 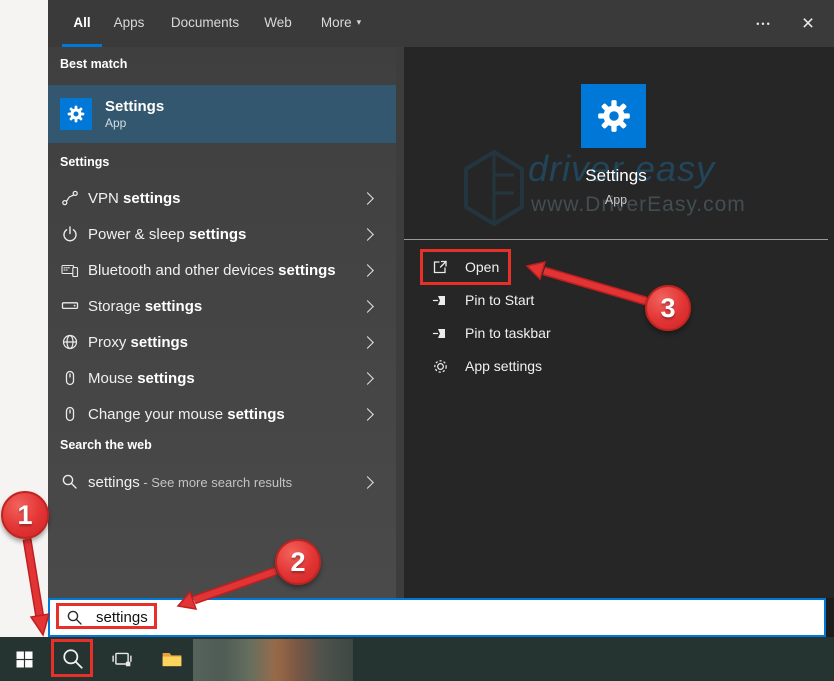 I want to click on preview-app-subtitle: App, so click(x=616, y=200).